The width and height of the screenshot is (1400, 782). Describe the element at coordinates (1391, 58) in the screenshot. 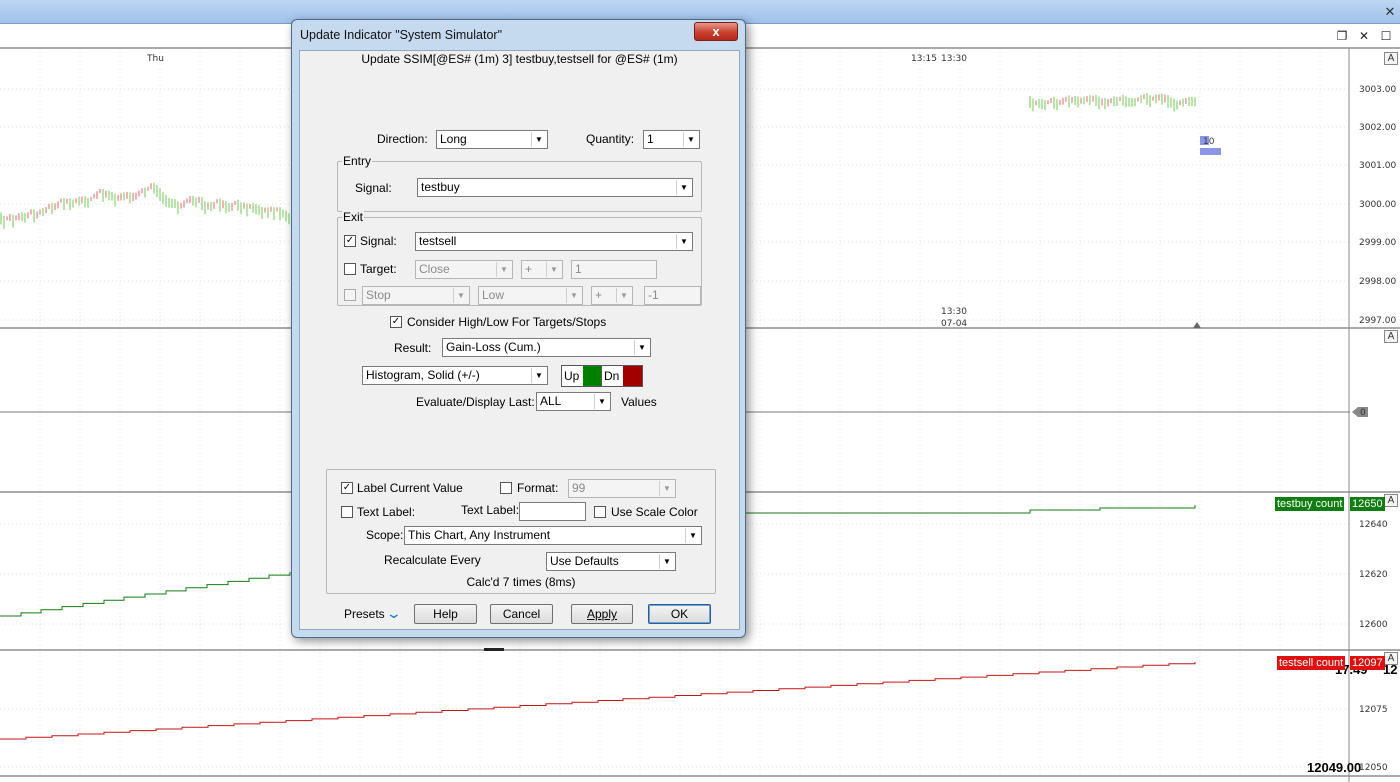

I see `scale-button-price: A` at that location.